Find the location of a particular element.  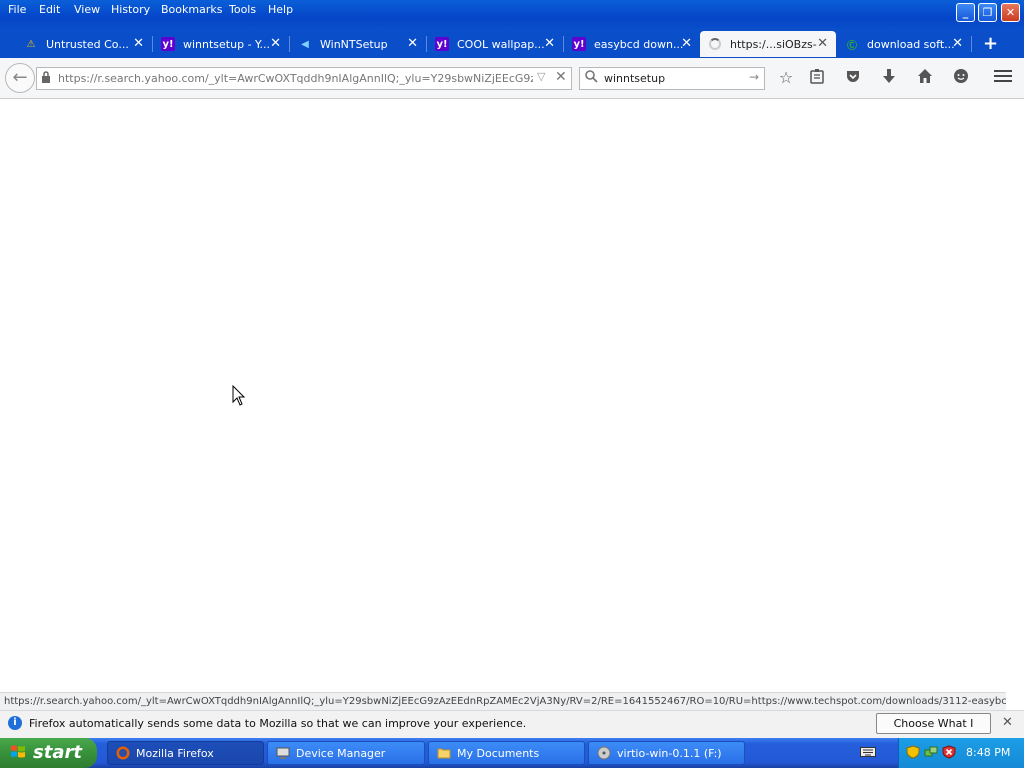

taskbar-item-virtio-drive: virtio-win-0.1.1 (F:) is located at coordinates (666, 753).